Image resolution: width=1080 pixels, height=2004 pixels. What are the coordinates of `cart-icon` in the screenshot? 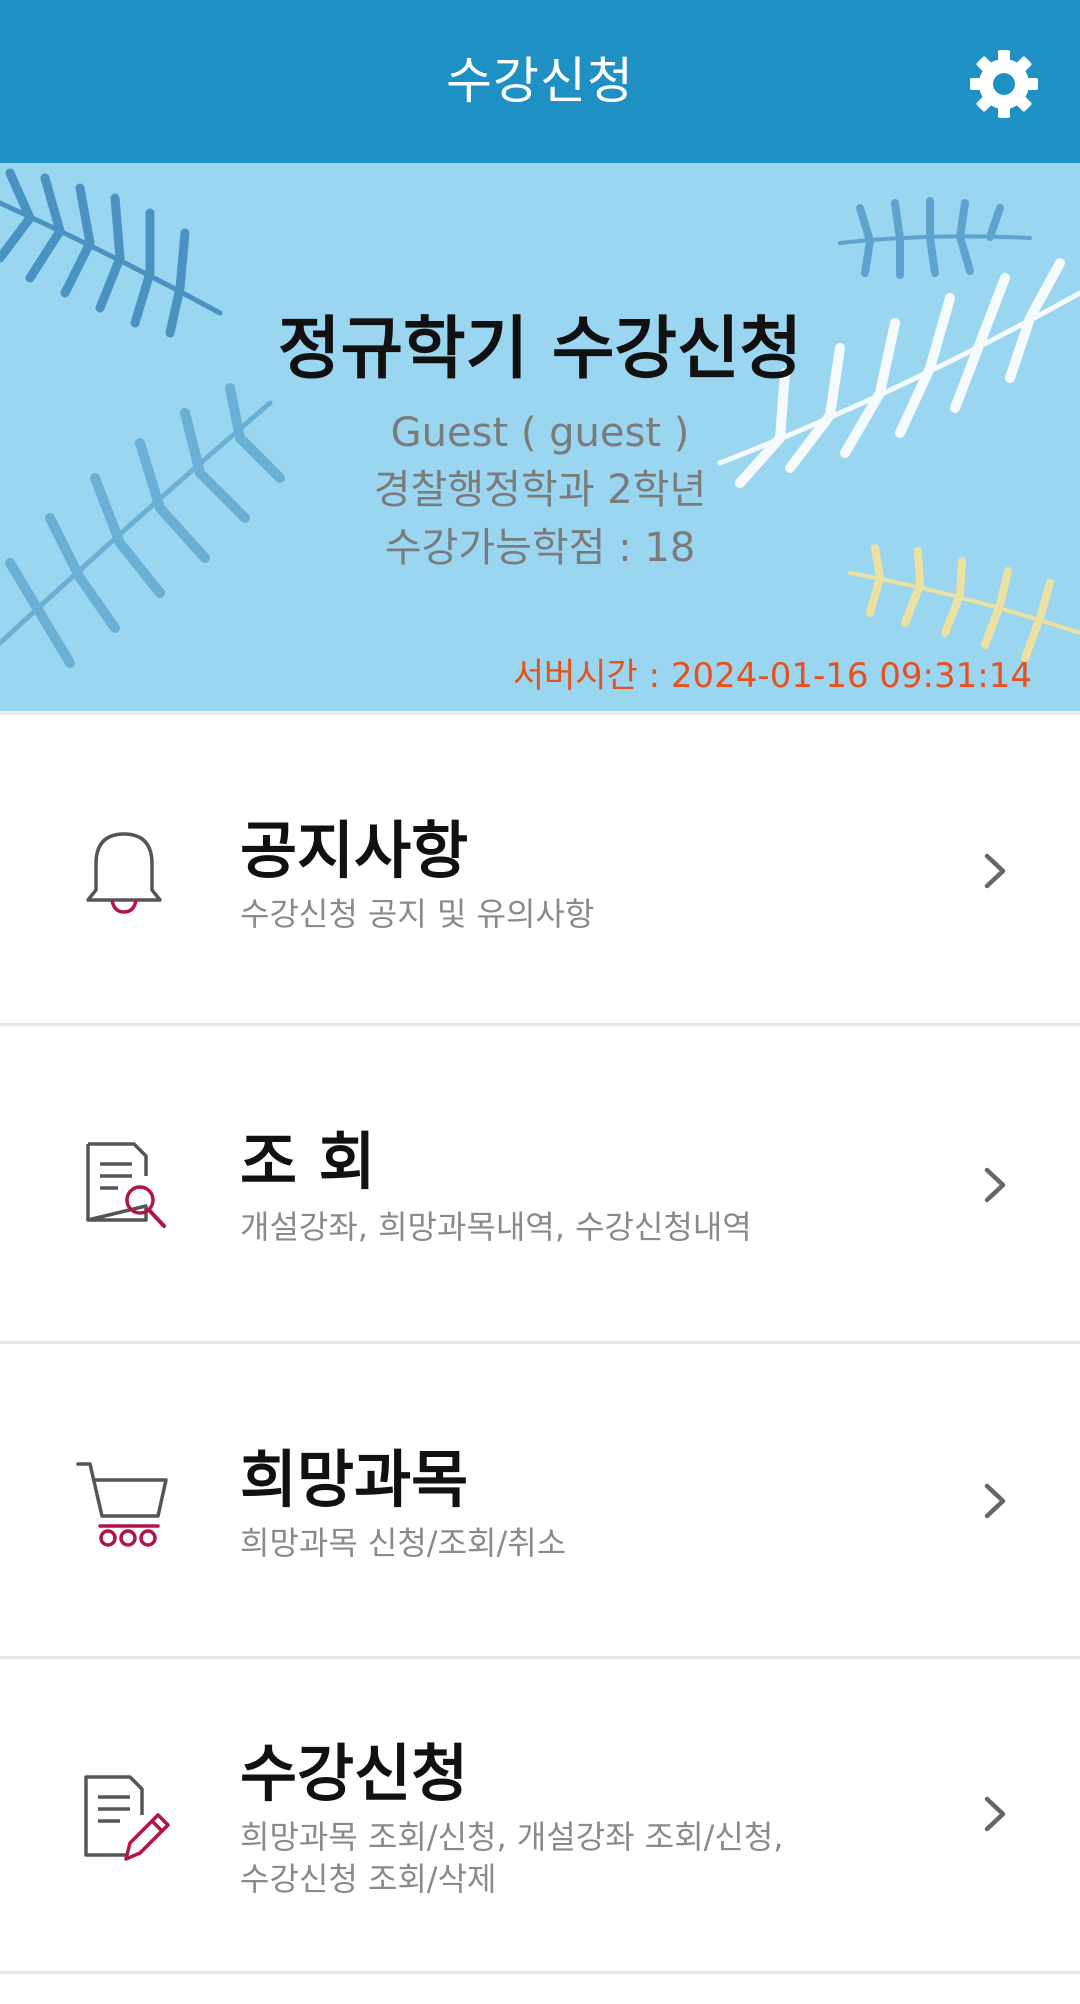 It's located at (122, 1504).